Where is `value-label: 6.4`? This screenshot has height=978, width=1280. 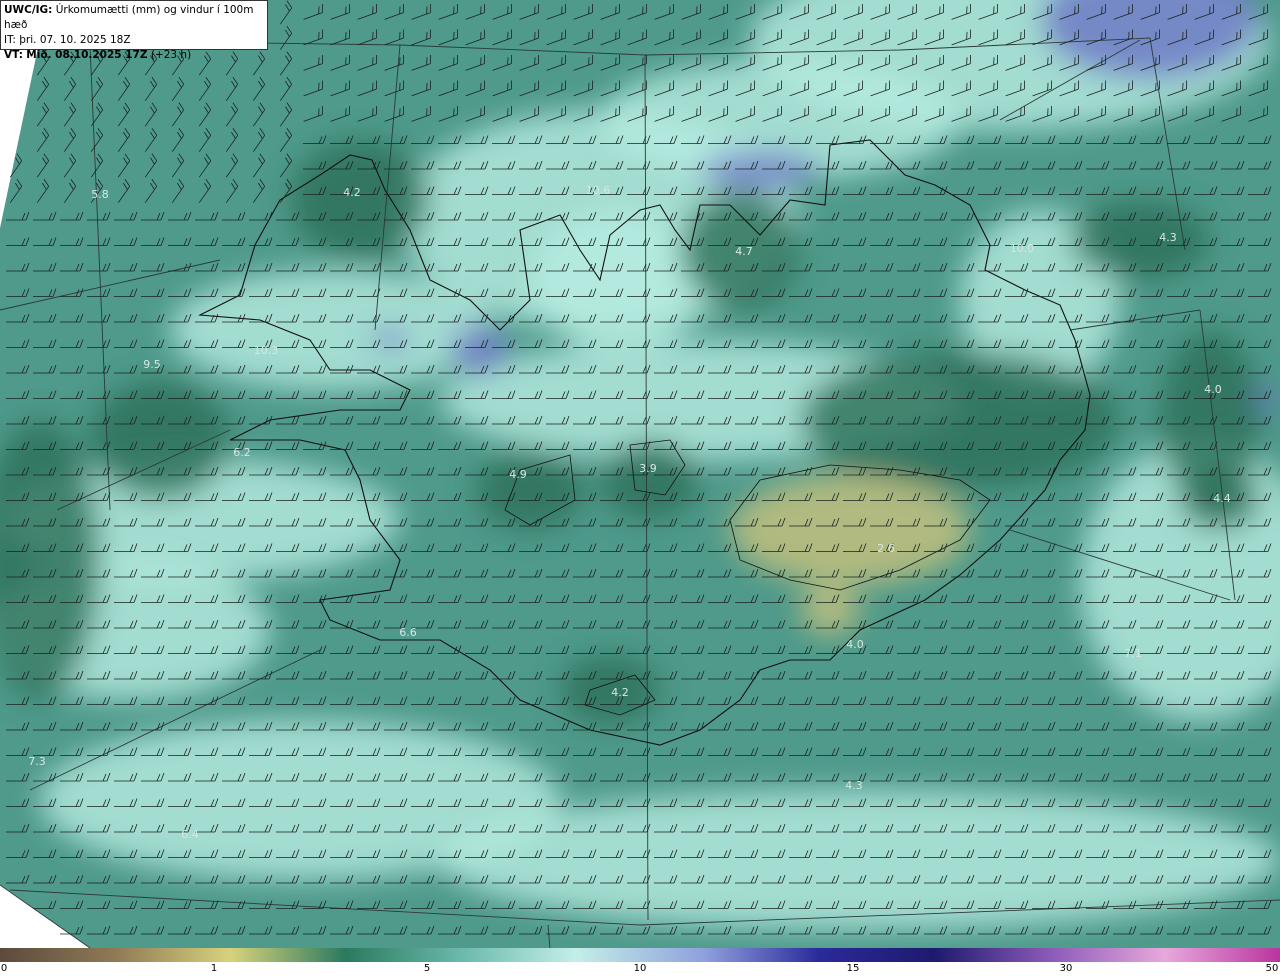
value-label: 6.4 is located at coordinates (190, 834).